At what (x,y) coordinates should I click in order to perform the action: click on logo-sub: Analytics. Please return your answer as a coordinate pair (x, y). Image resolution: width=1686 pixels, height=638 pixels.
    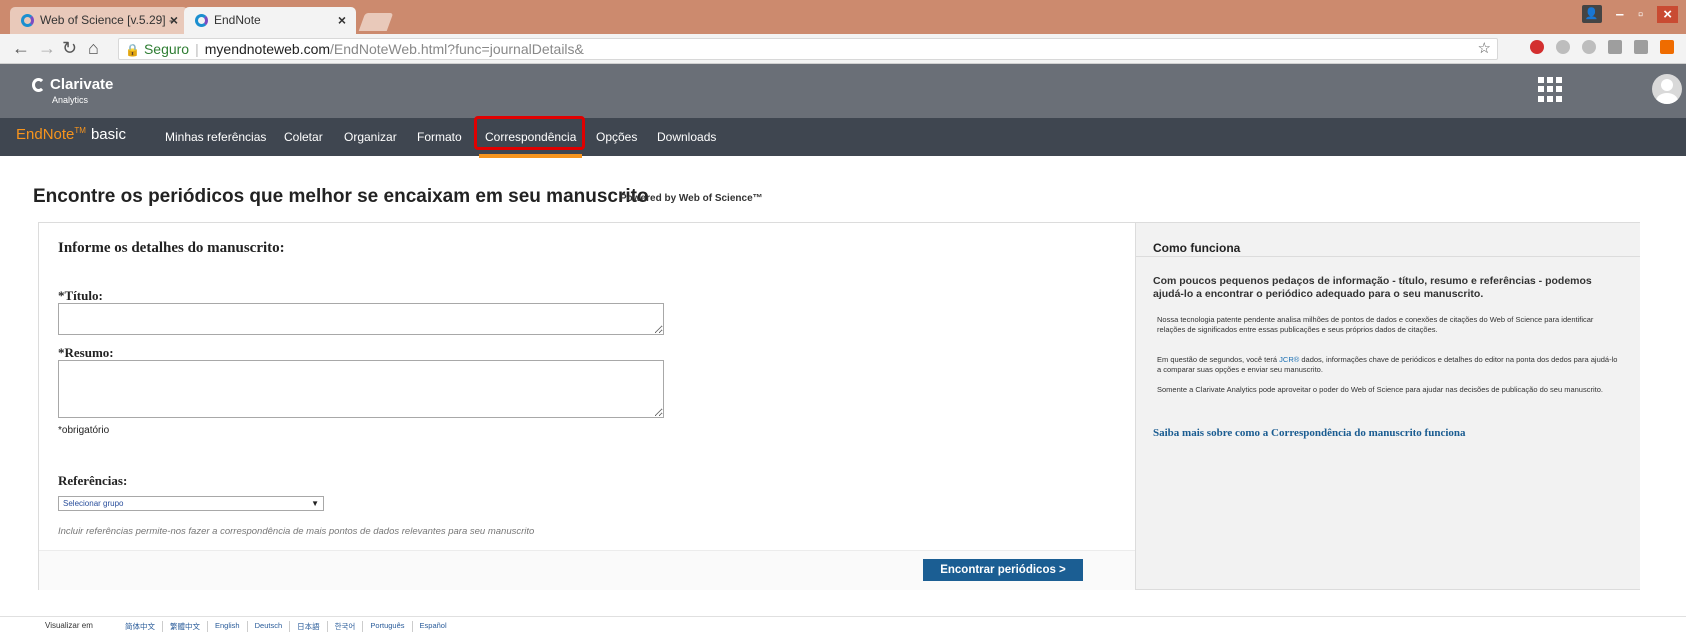
    Looking at the image, I should click on (70, 100).